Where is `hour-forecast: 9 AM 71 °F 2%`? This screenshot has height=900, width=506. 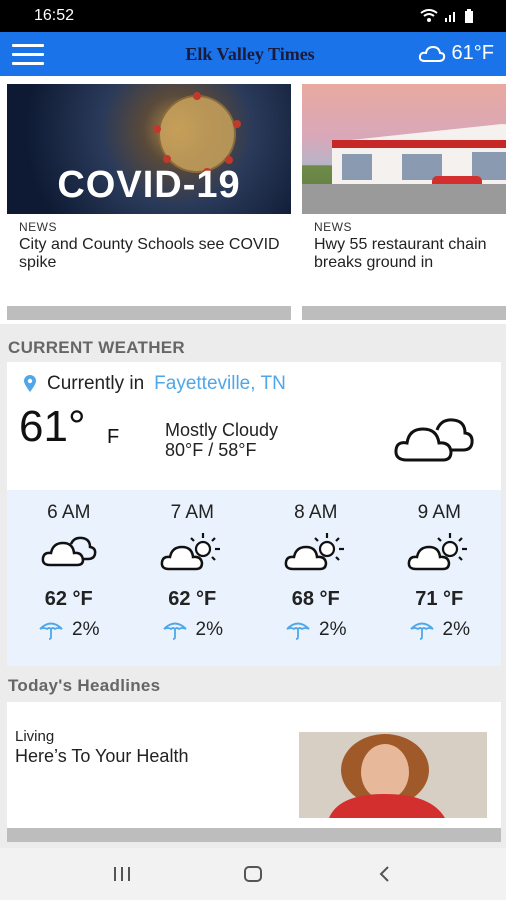 hour-forecast: 9 AM 71 °F 2% is located at coordinates (440, 578).